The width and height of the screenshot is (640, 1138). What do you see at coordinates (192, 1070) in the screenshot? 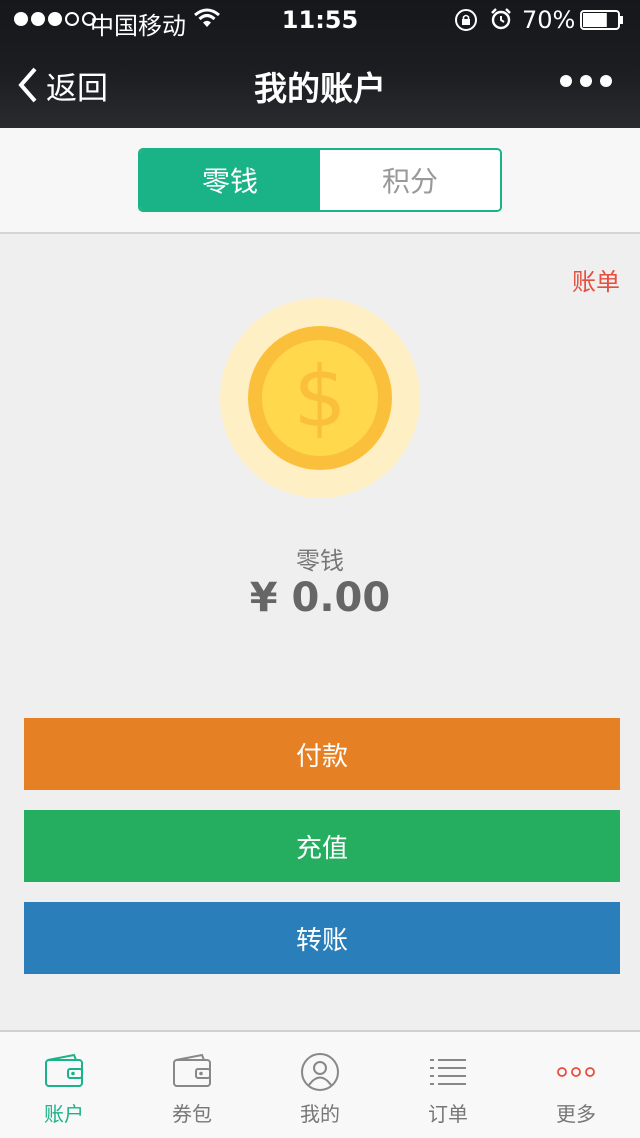
I see `coupon-wallet-icon` at bounding box center [192, 1070].